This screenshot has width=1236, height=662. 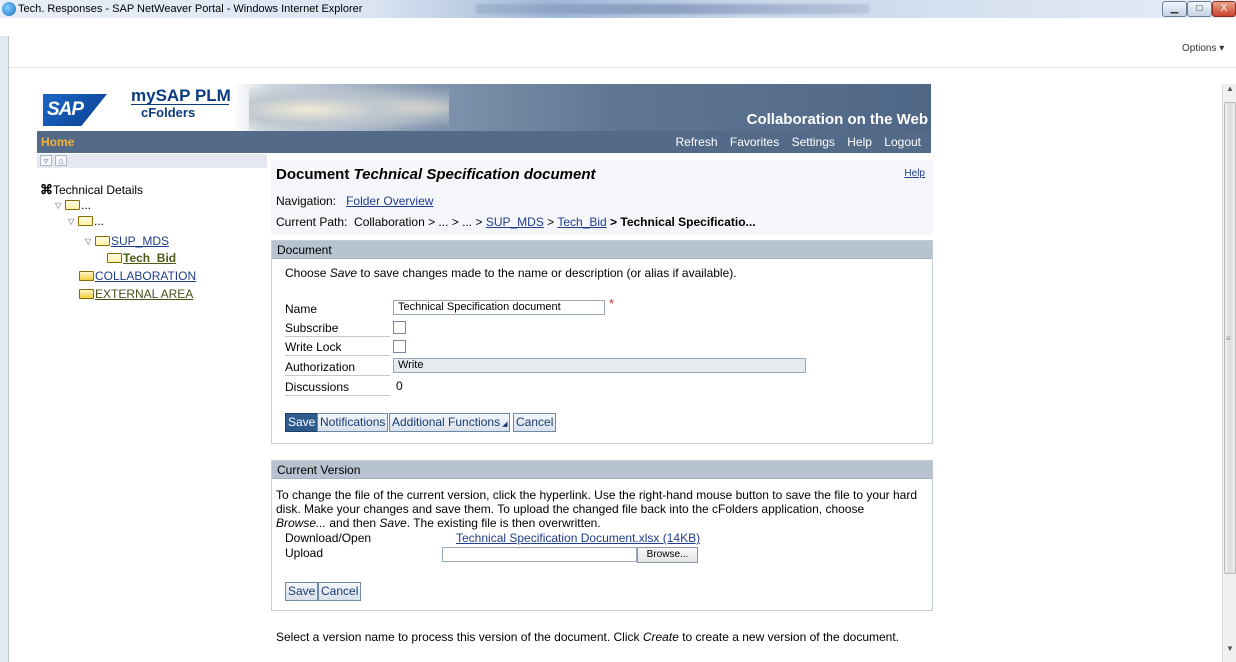 What do you see at coordinates (1203, 48) in the screenshot?
I see `options-menu: Options ▾` at bounding box center [1203, 48].